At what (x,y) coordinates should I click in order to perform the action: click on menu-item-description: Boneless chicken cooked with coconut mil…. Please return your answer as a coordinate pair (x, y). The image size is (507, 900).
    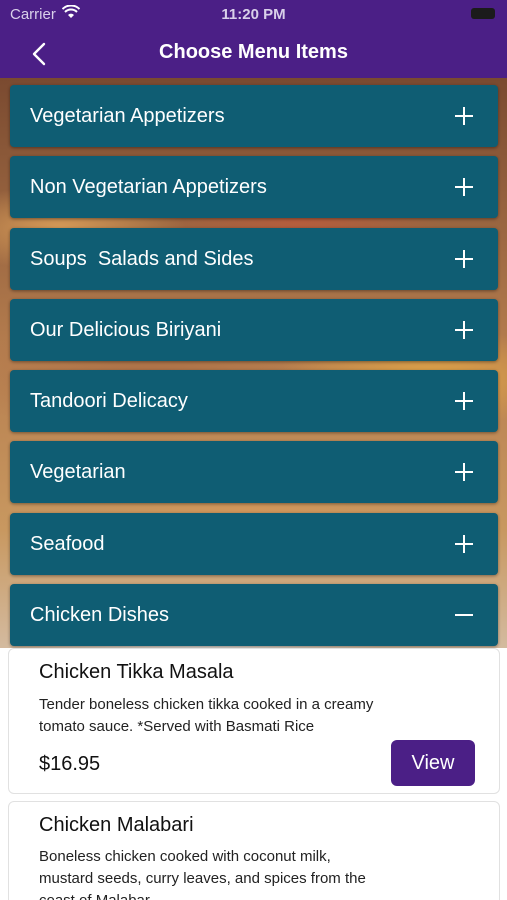
    Looking at the image, I should click on (239, 873).